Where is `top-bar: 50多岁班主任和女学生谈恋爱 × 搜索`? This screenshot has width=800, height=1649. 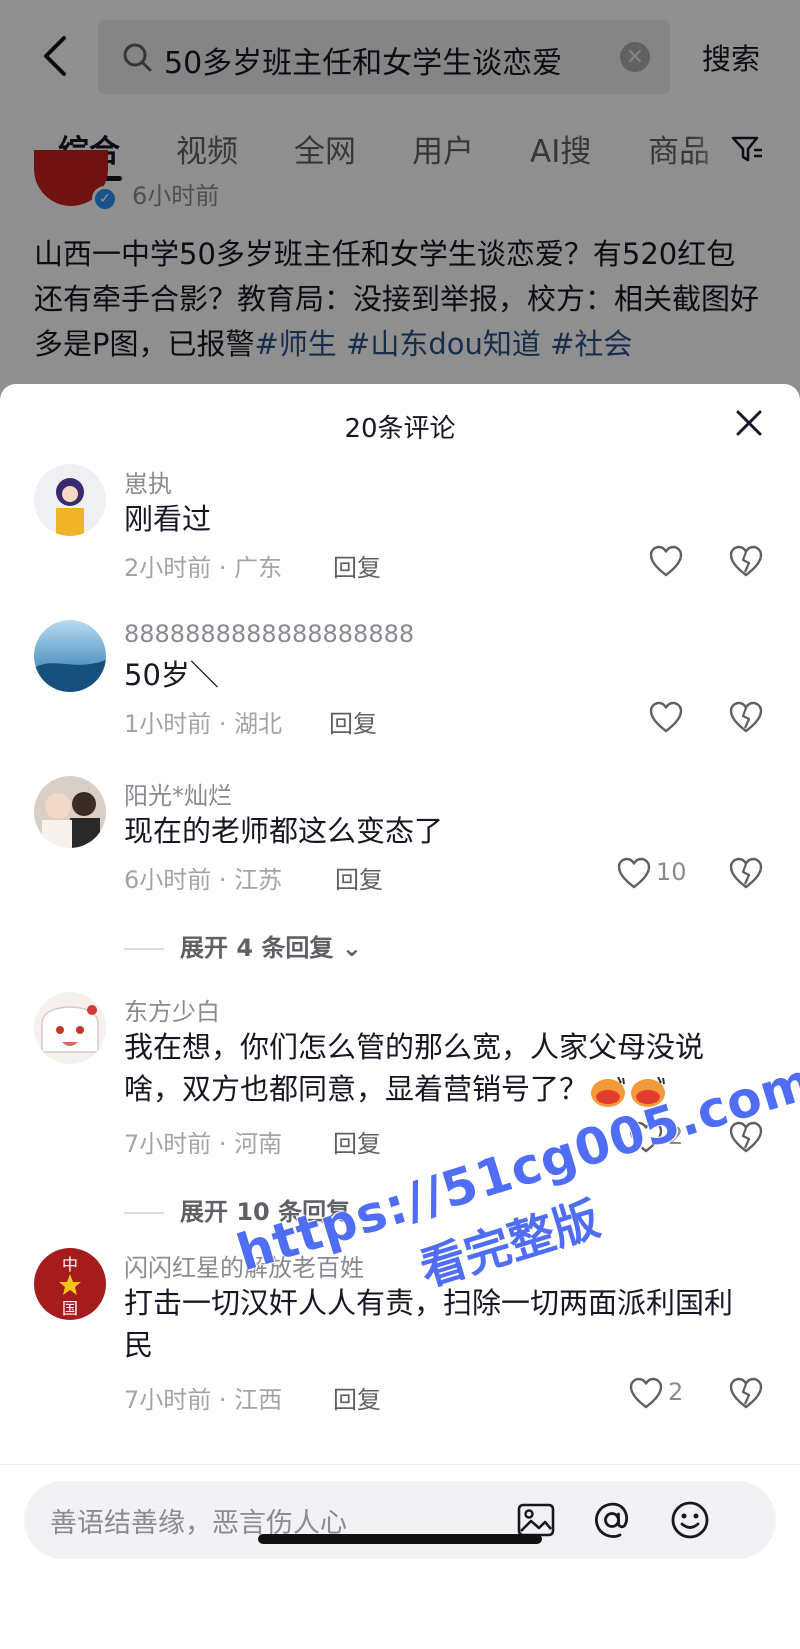 top-bar: 50多岁班主任和女学生谈恋爱 × 搜索 is located at coordinates (400, 55).